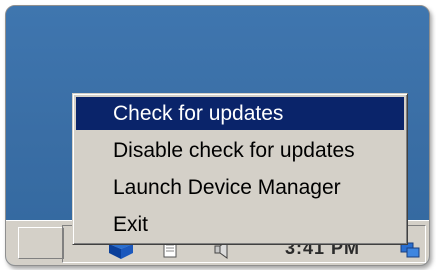 Image resolution: width=436 pixels, height=270 pixels. What do you see at coordinates (41, 243) in the screenshot?
I see `taskbar-button` at bounding box center [41, 243].